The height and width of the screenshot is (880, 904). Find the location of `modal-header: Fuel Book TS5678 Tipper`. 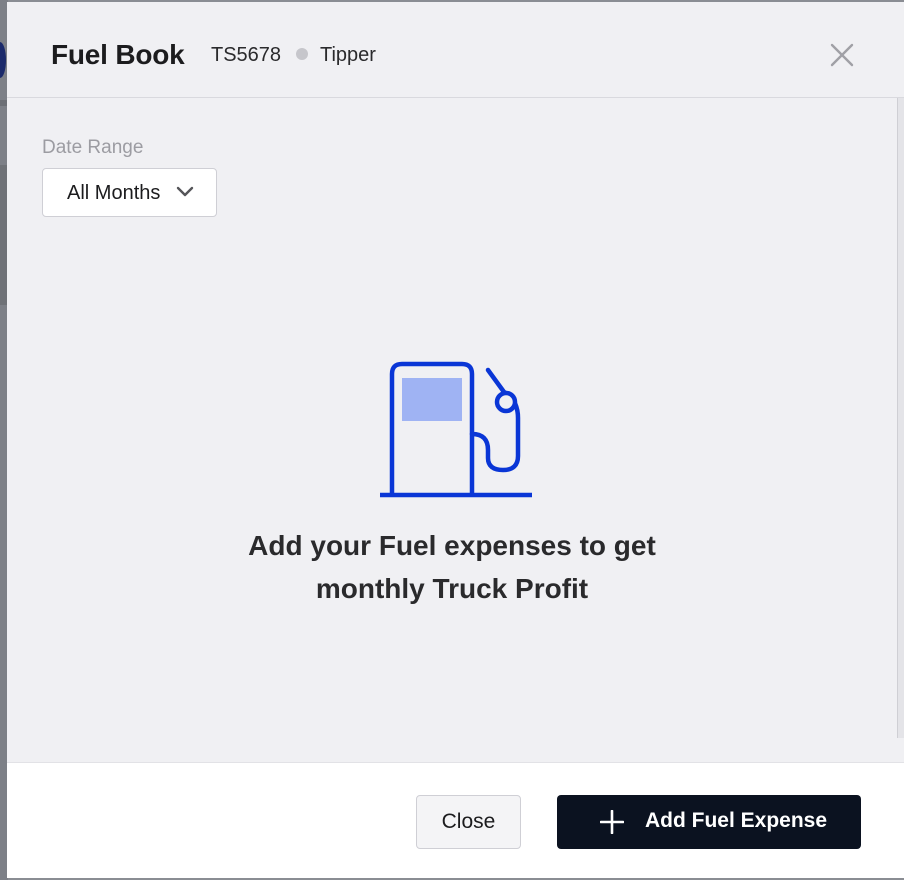

modal-header: Fuel Book TS5678 Tipper is located at coordinates (455, 50).